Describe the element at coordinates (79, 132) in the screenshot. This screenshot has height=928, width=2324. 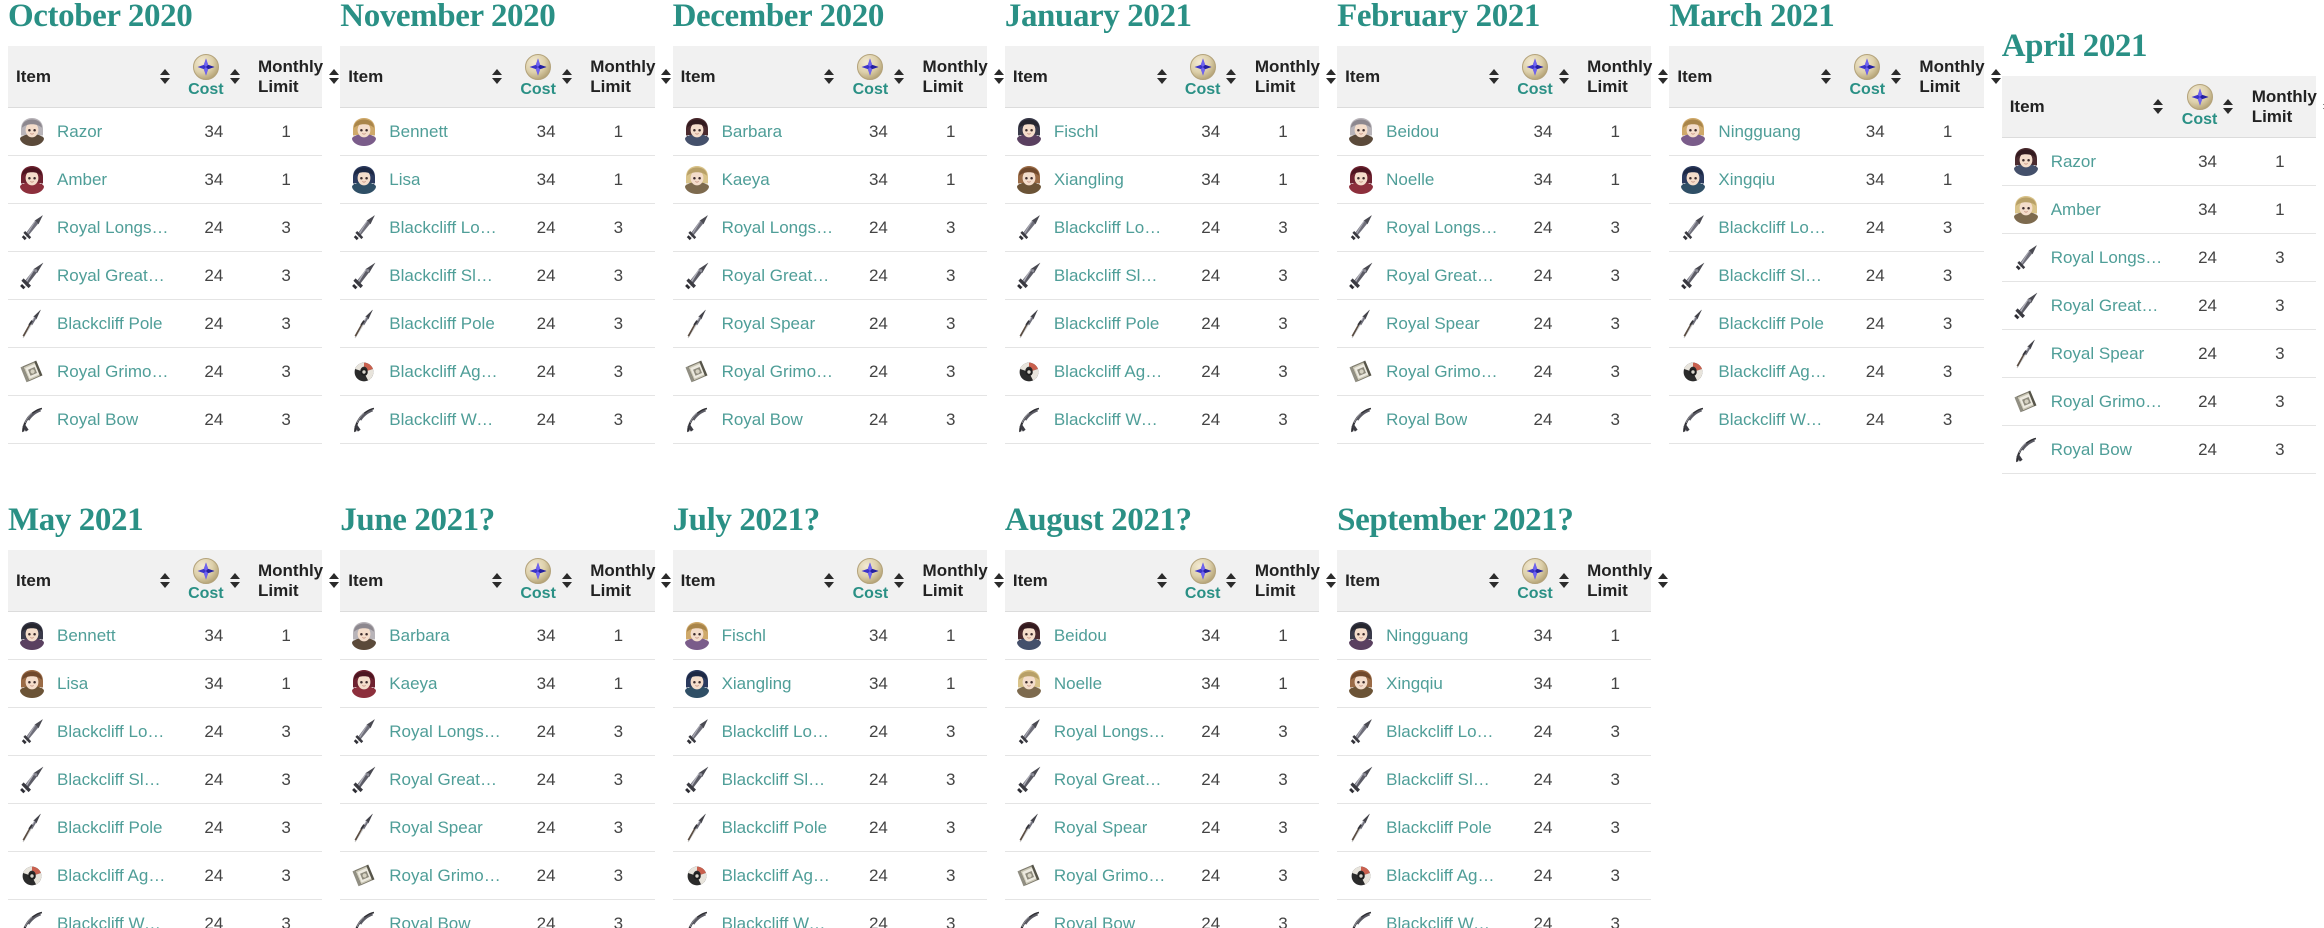
I see `item-link: Razor` at that location.